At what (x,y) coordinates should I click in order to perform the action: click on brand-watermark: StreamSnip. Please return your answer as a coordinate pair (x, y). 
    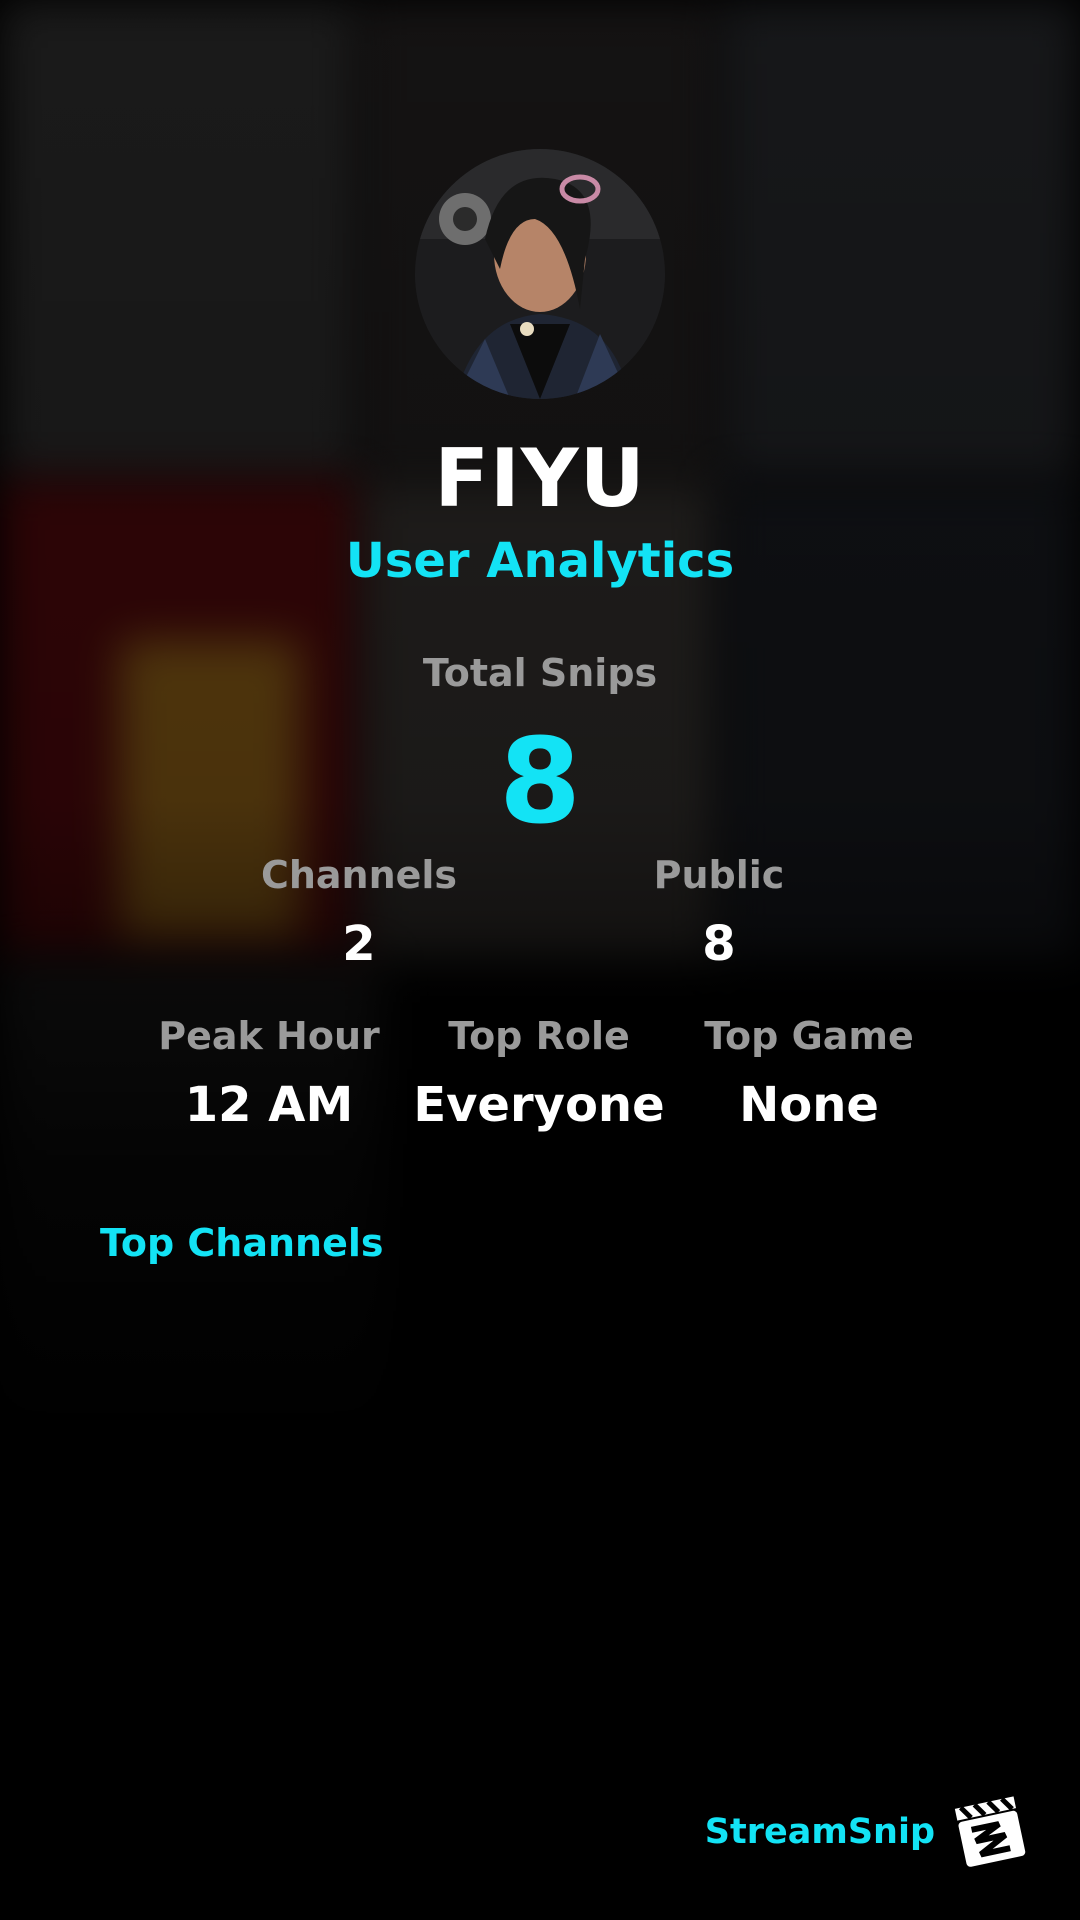
    Looking at the image, I should click on (865, 1830).